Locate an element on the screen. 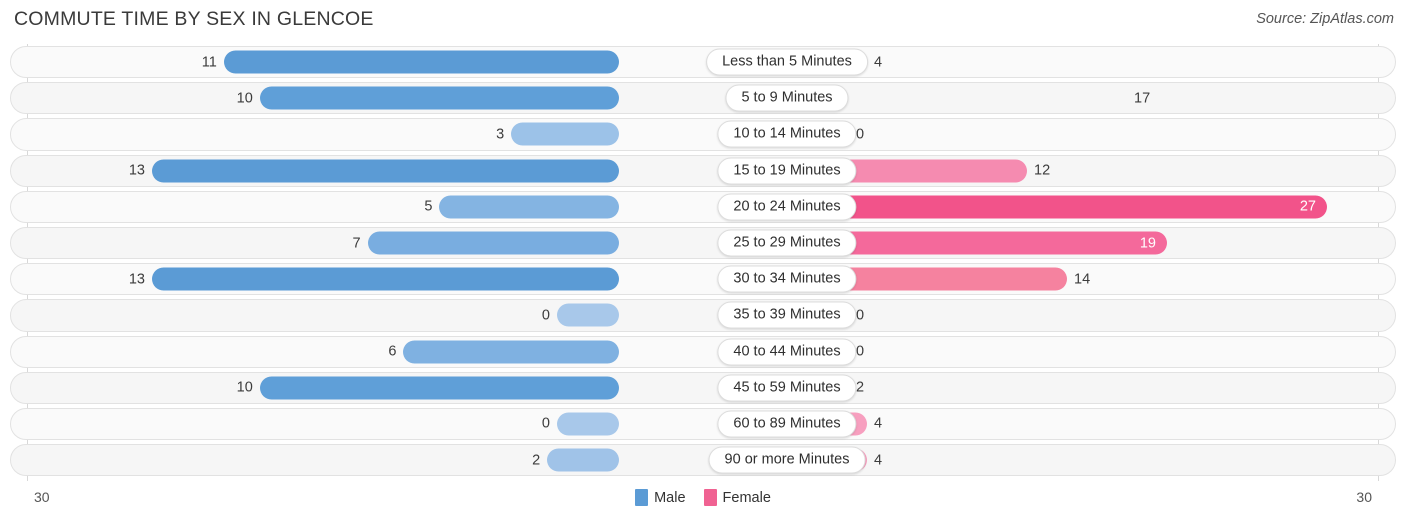 The image size is (1406, 523). category-label: 5 to 9 Minutes is located at coordinates (787, 98).